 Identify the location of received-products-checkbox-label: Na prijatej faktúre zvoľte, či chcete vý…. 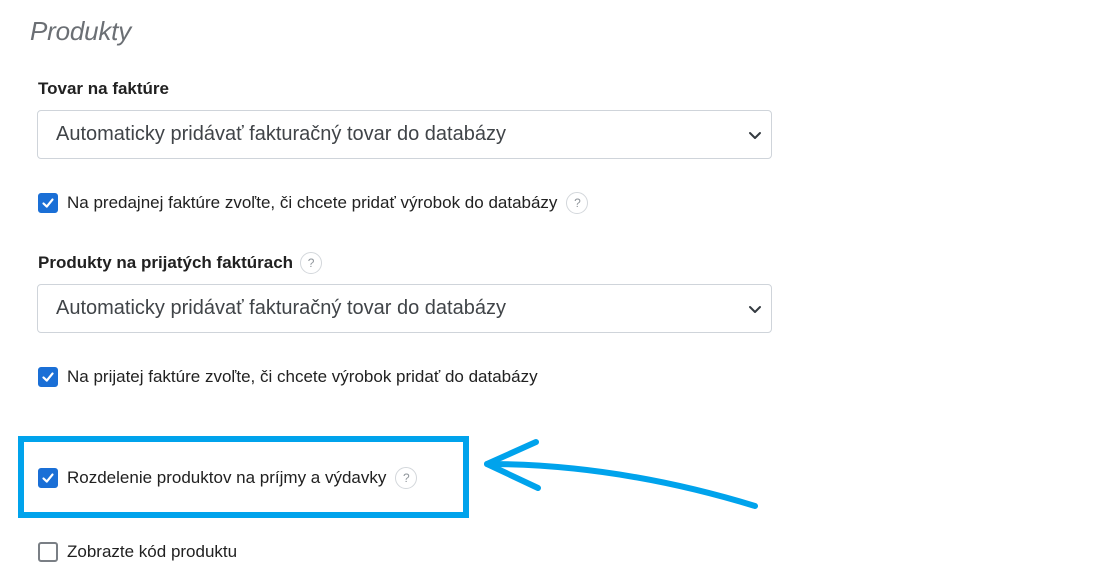
(302, 377).